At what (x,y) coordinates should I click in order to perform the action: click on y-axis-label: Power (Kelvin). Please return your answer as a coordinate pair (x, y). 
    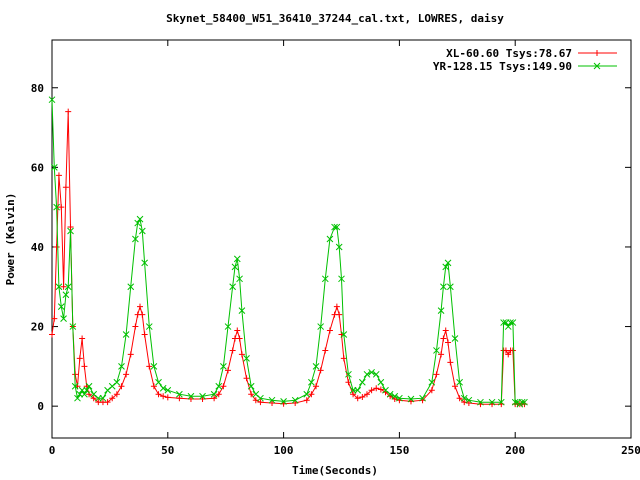
    Looking at the image, I should click on (10, 239).